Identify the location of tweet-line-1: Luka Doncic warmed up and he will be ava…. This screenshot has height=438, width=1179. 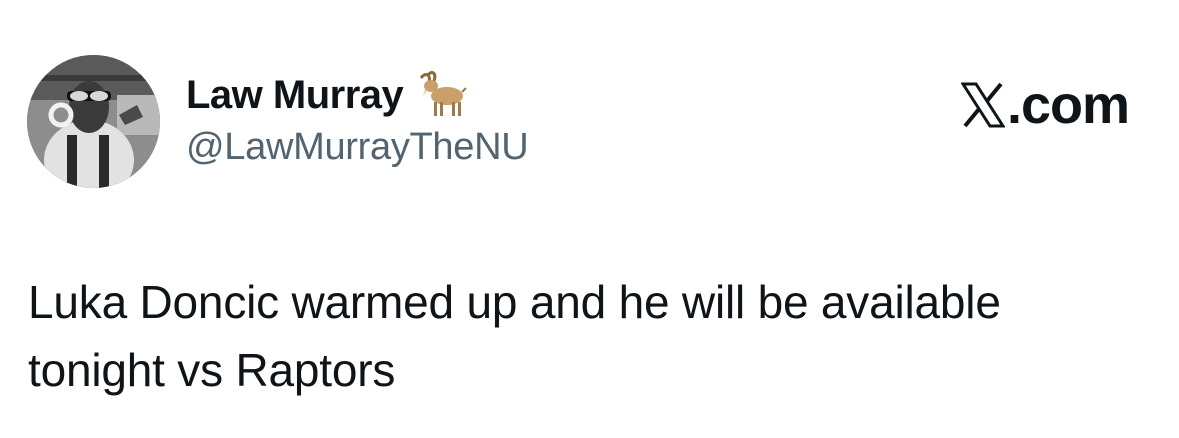
(514, 302).